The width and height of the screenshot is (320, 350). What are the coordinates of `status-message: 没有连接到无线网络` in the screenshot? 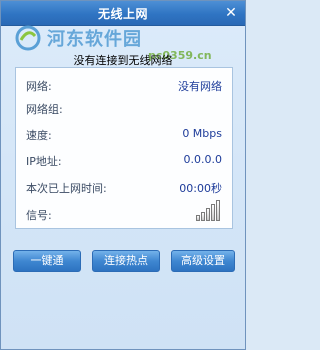 It's located at (123, 60).